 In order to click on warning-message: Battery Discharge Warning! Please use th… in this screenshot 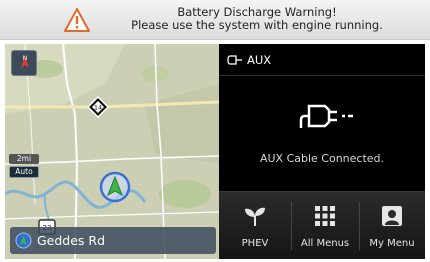, I will do `click(257, 19)`.